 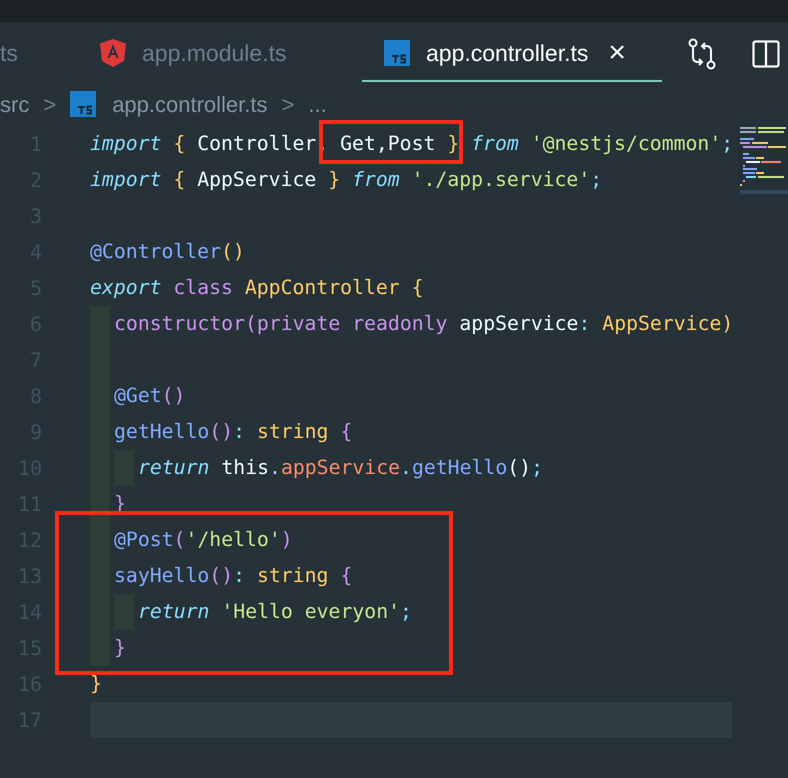 I want to click on code-line: @Post('/hello'), so click(x=203, y=540).